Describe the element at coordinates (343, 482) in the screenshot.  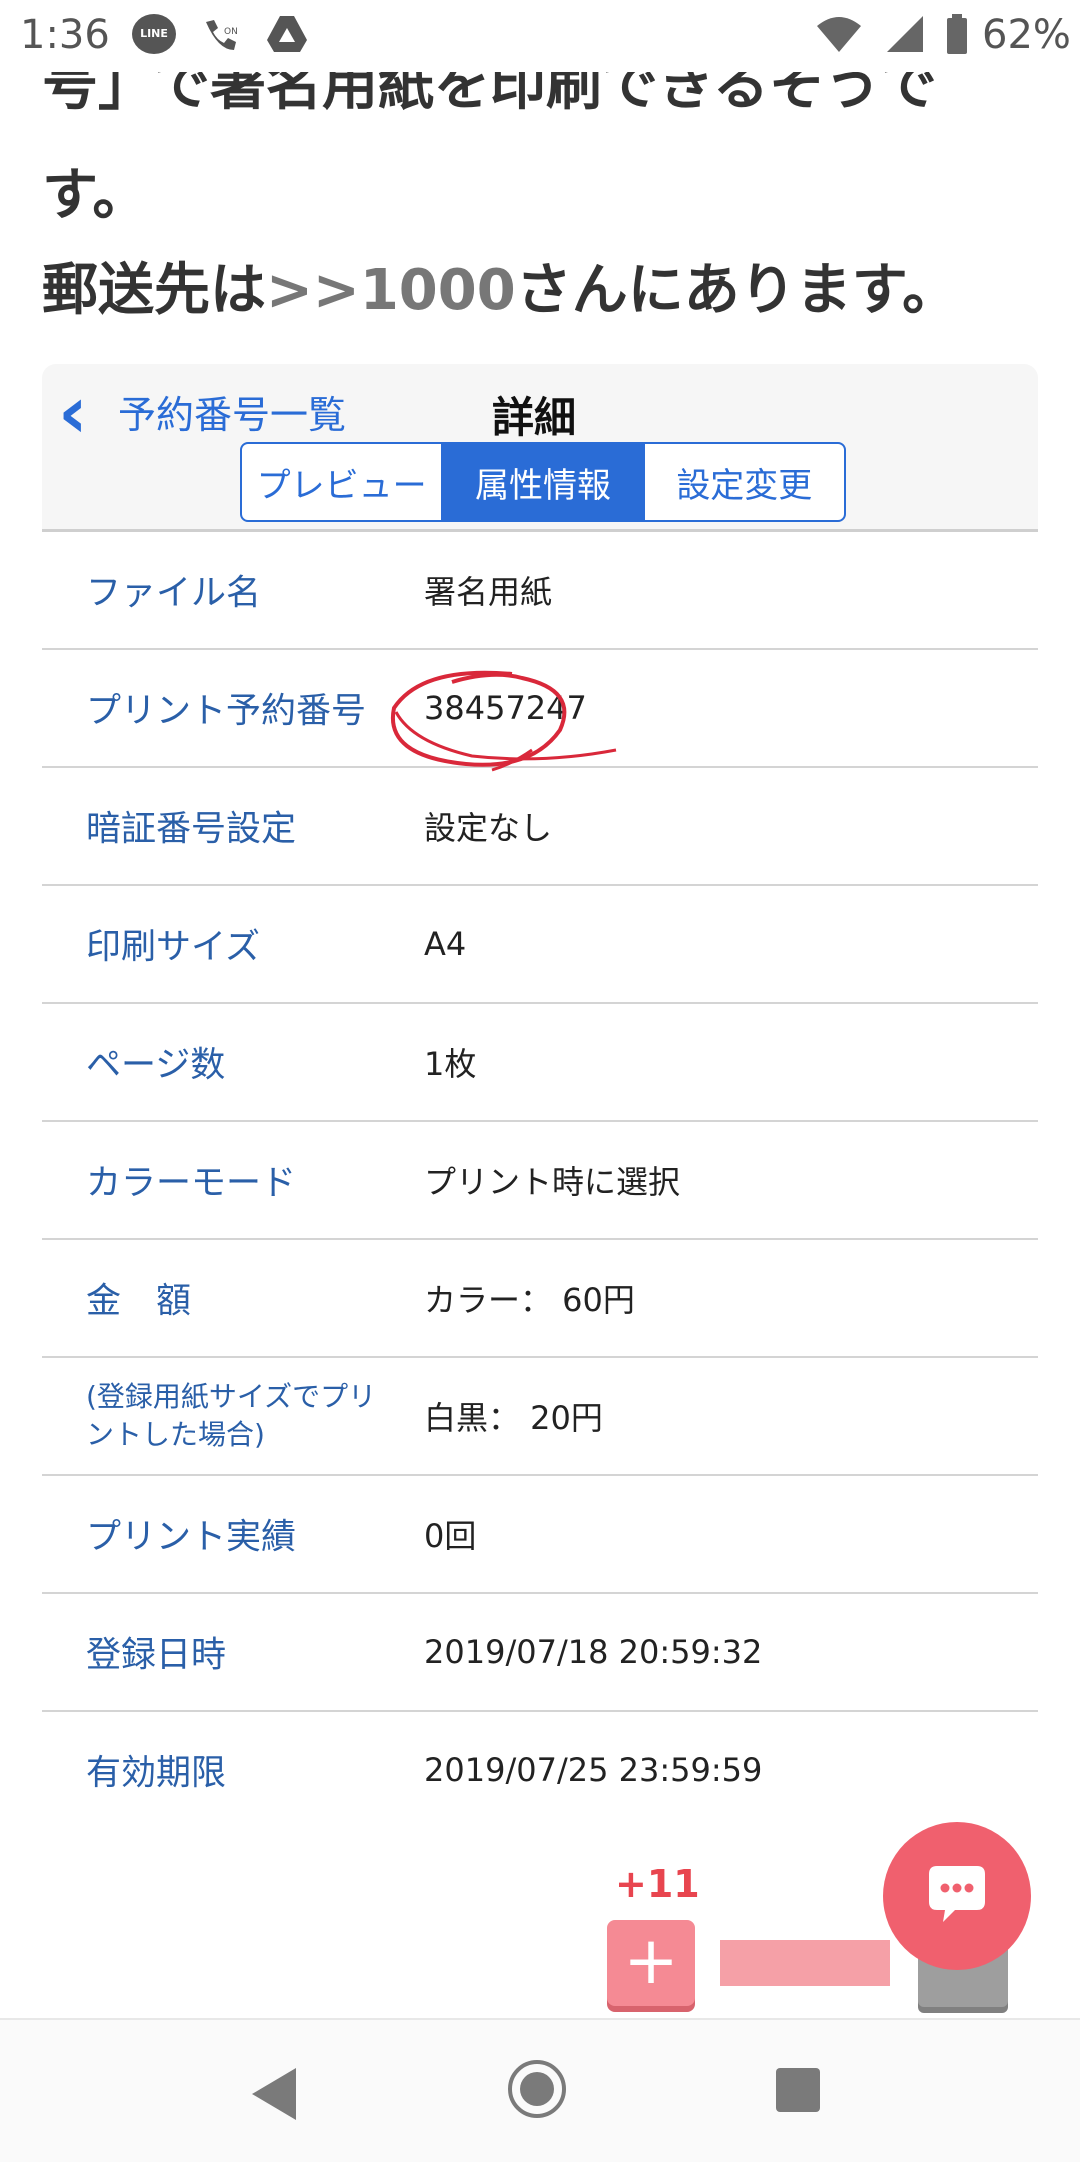
I see `tab-preview: プレビュー` at that location.